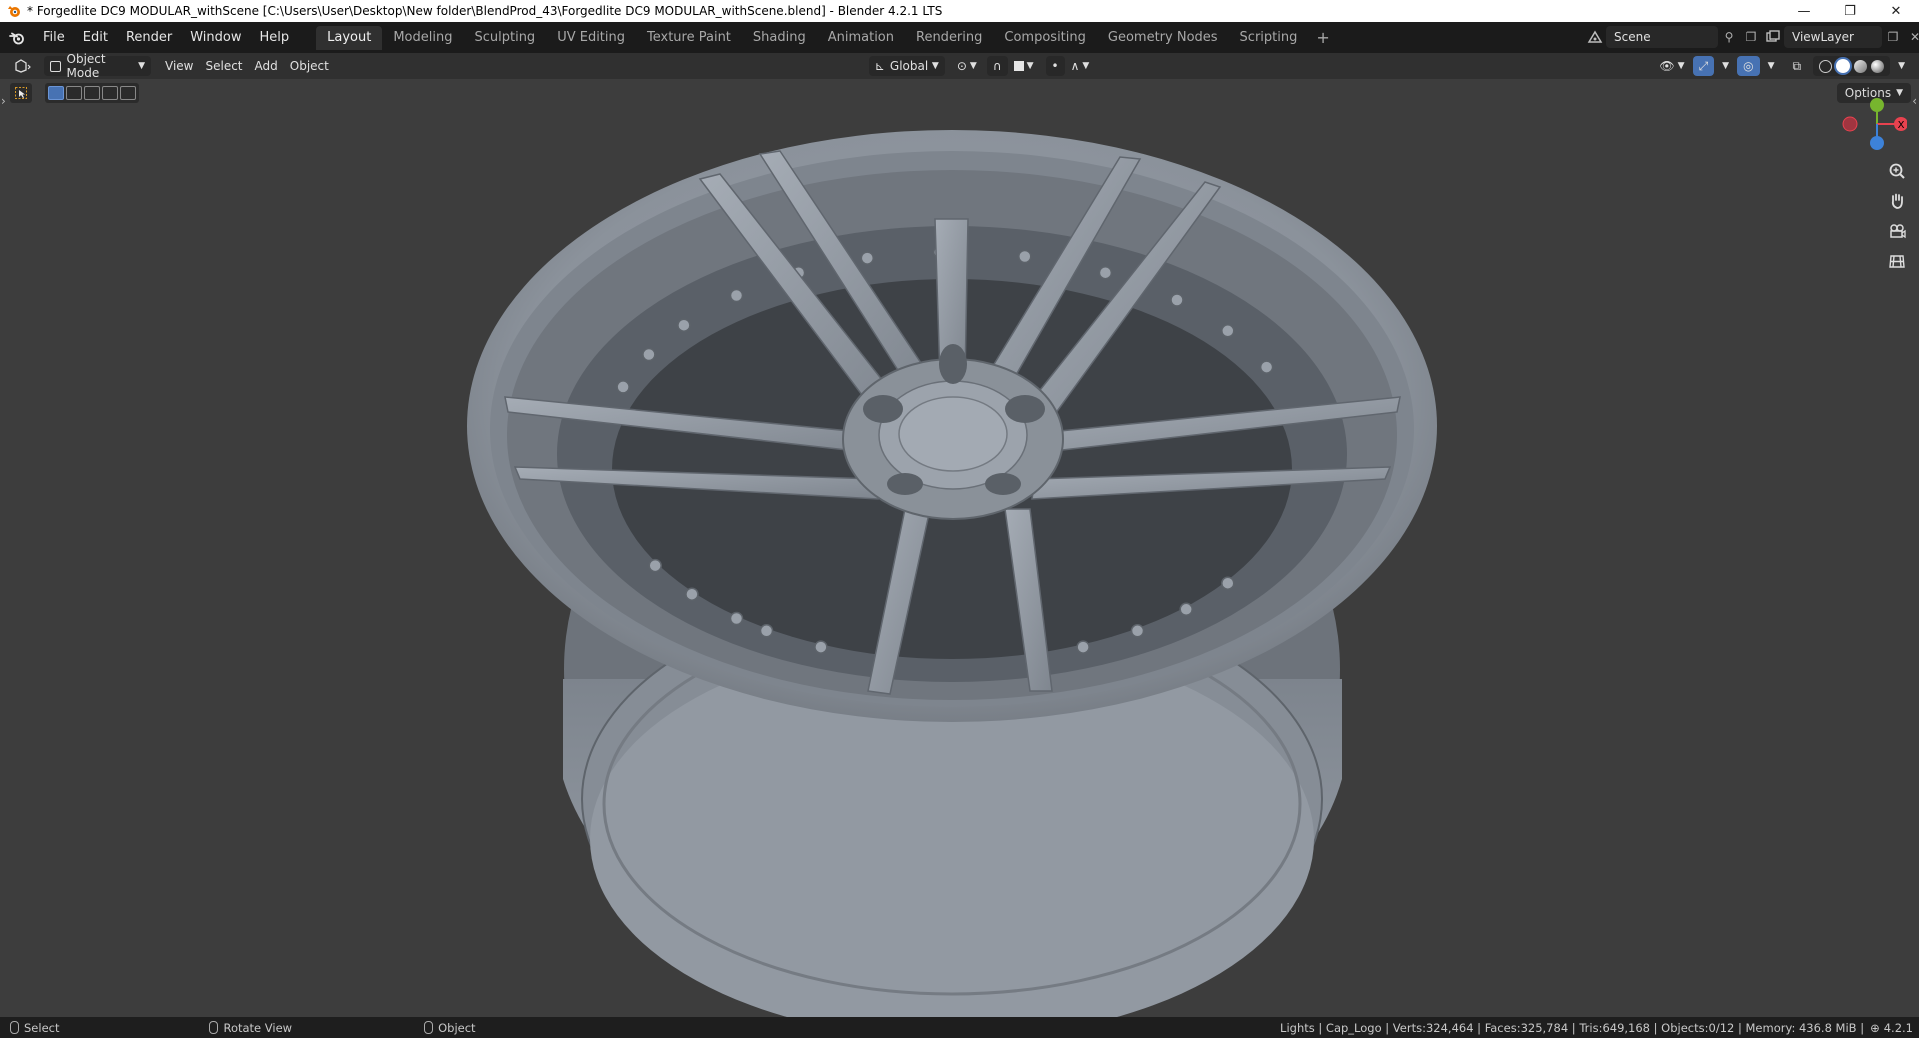  Describe the element at coordinates (1897, 231) in the screenshot. I see `camera-icon` at that location.